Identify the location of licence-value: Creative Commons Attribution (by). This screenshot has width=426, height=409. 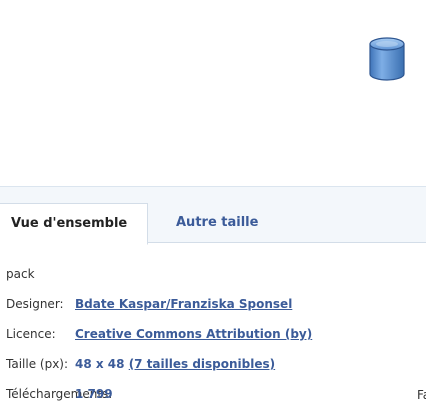
(193, 334).